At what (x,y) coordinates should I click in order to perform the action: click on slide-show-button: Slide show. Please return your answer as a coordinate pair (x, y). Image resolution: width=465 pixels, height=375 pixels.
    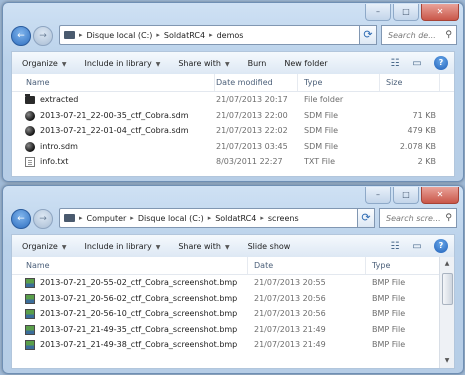
    Looking at the image, I should click on (268, 246).